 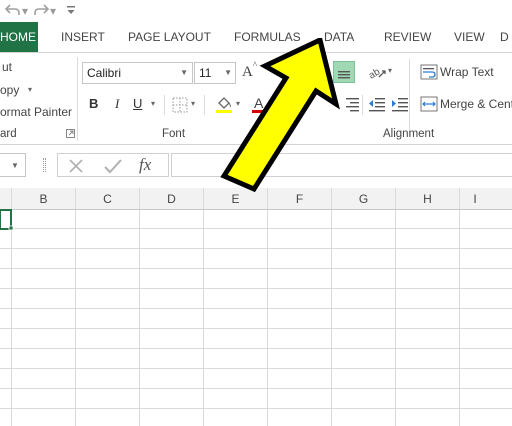 What do you see at coordinates (70, 133) in the screenshot?
I see `clipboard-launcher-icon` at bounding box center [70, 133].